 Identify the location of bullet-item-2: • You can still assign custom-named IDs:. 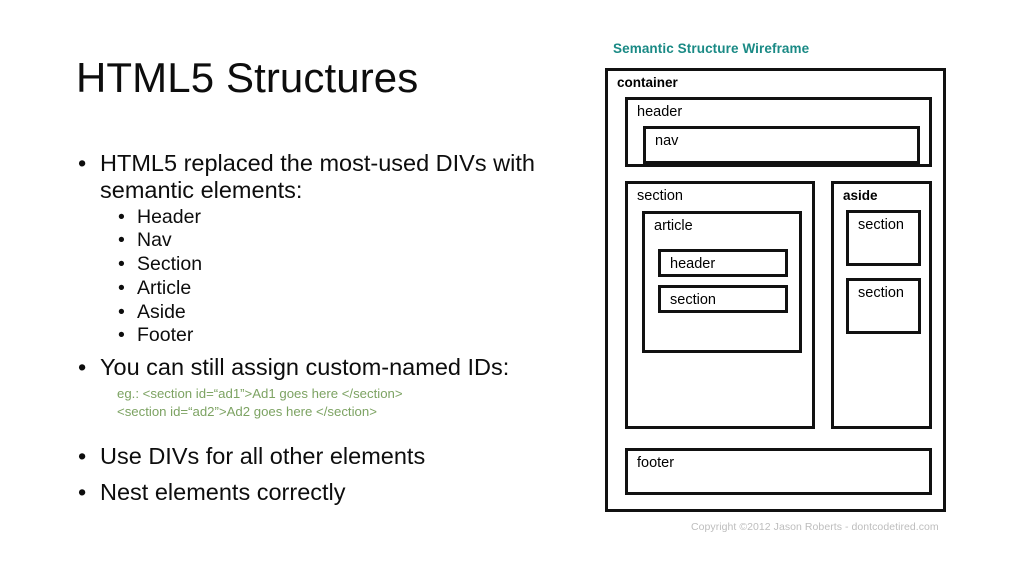
(307, 367).